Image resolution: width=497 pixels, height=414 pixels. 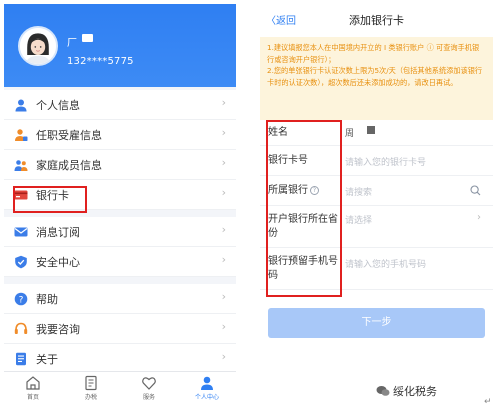 I want to click on bottom-tabbar: 首页 办税 服务 个人中心, so click(x=120, y=388).